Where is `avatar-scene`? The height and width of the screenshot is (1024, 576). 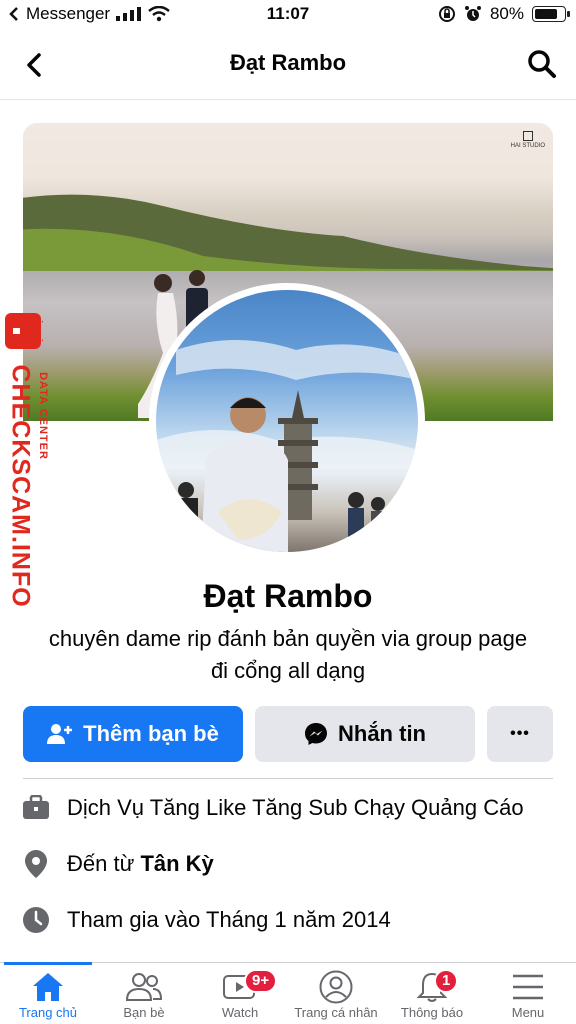 avatar-scene is located at coordinates (287, 446).